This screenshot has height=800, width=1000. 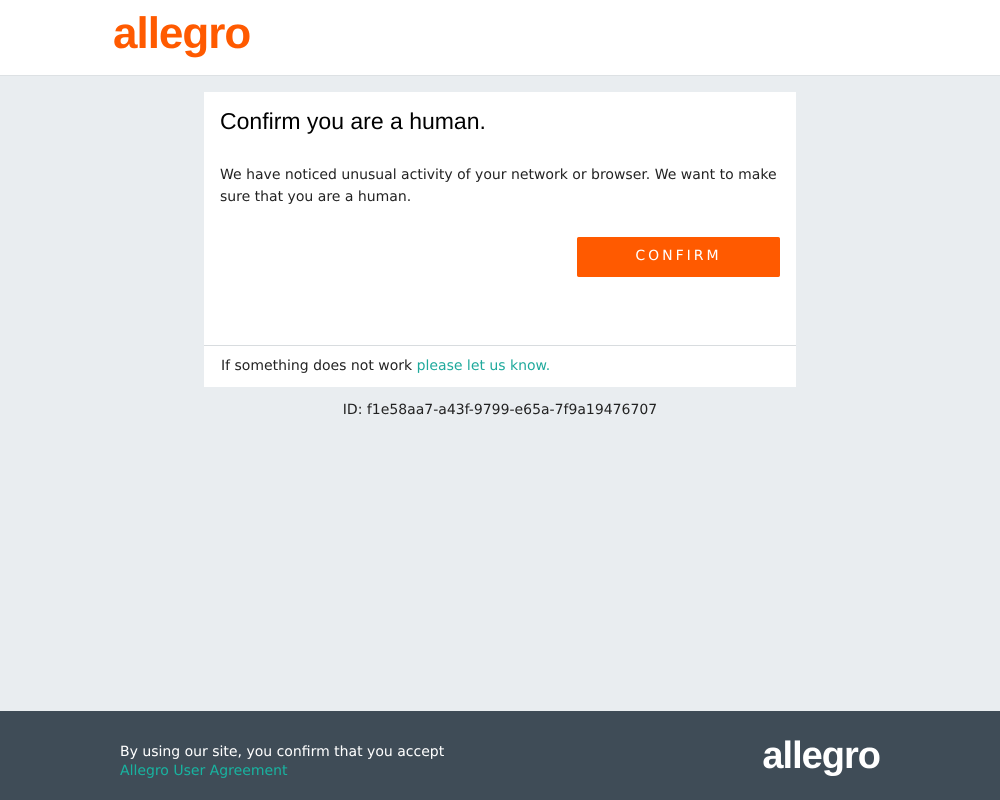 I want to click on message-text: We have noticed unusual activity of your network or browser. We want to make sure that you are a human., so click(x=499, y=186).